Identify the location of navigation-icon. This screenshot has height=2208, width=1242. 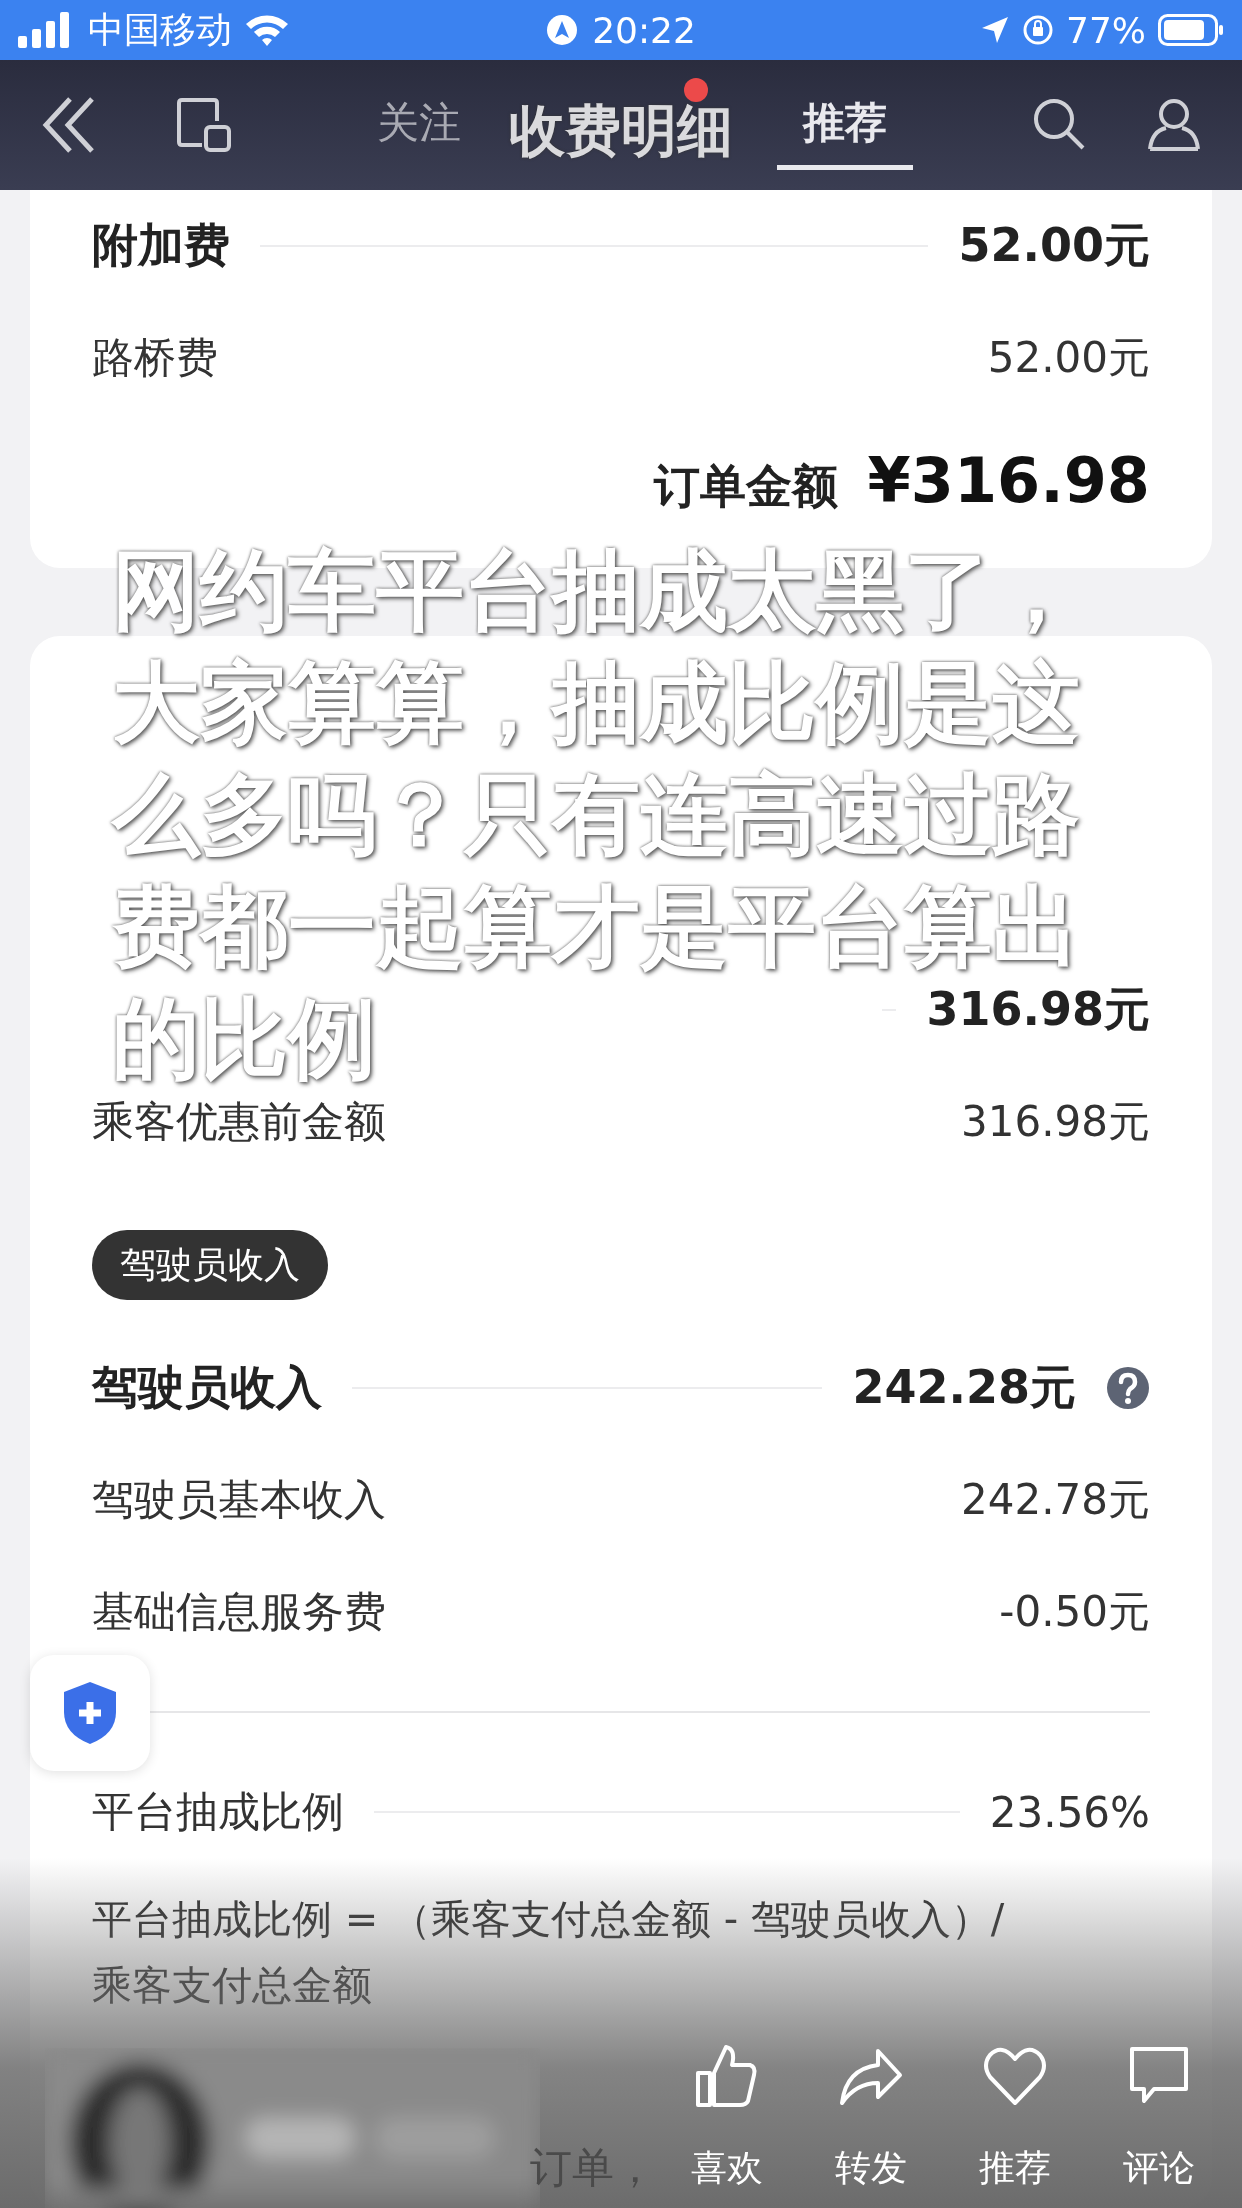
(562, 30).